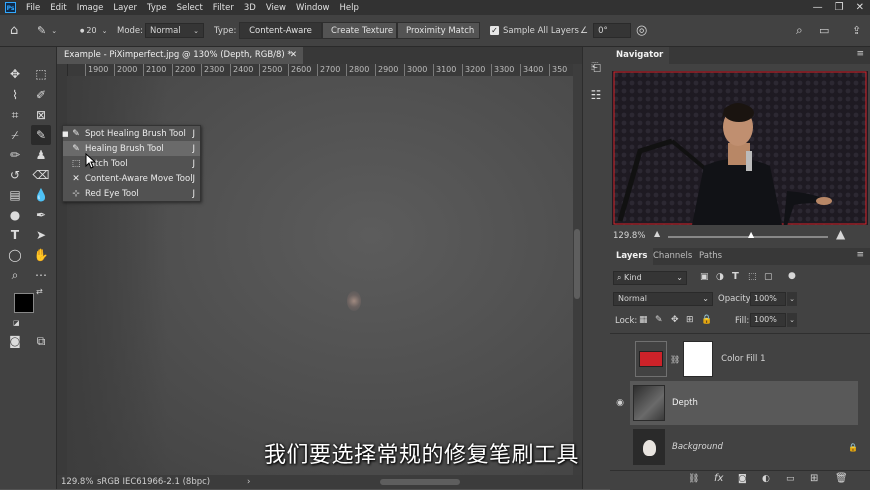 This screenshot has width=870, height=490. I want to click on navigator-tab: Navigator, so click(640, 55).